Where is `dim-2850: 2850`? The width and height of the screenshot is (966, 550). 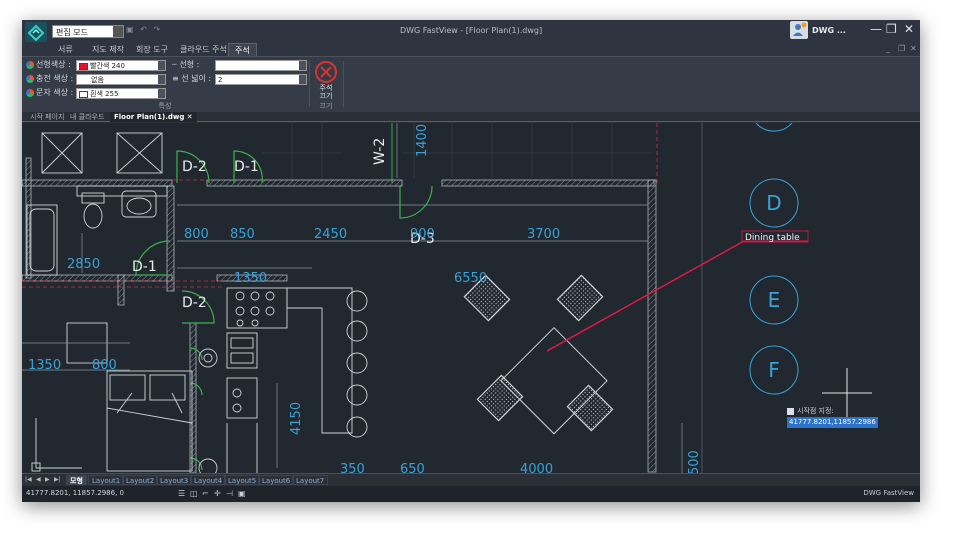
dim-2850: 2850 is located at coordinates (83, 264).